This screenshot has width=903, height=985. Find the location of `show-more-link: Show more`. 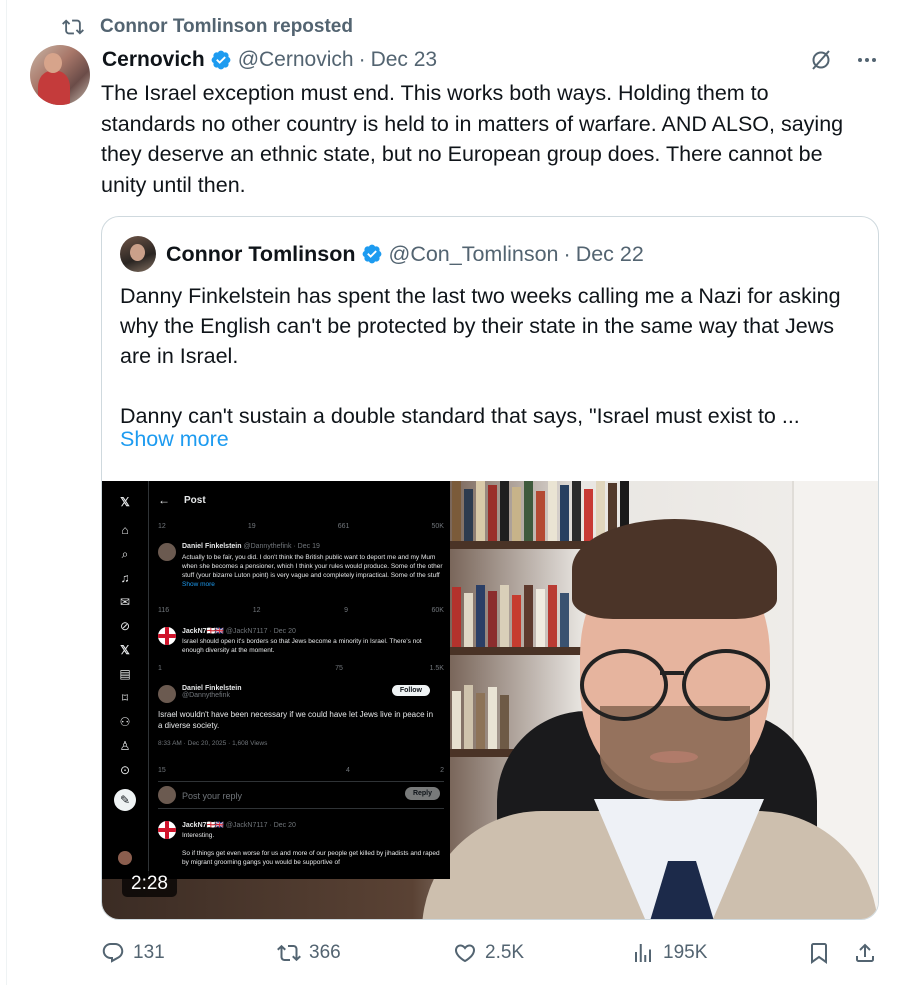

show-more-link: Show more is located at coordinates (174, 439).